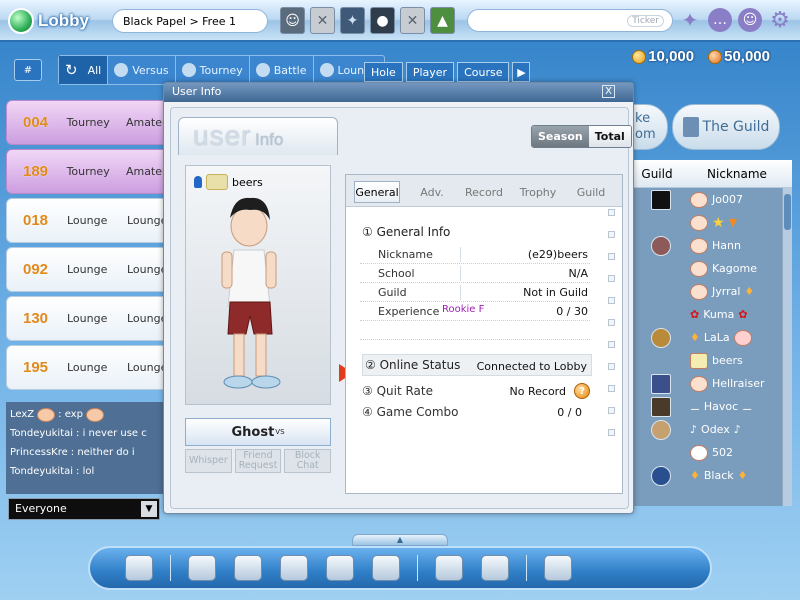 This screenshot has width=800, height=600. What do you see at coordinates (88, 220) in the screenshot?
I see `room-row: 018 Lounge Lounge` at bounding box center [88, 220].